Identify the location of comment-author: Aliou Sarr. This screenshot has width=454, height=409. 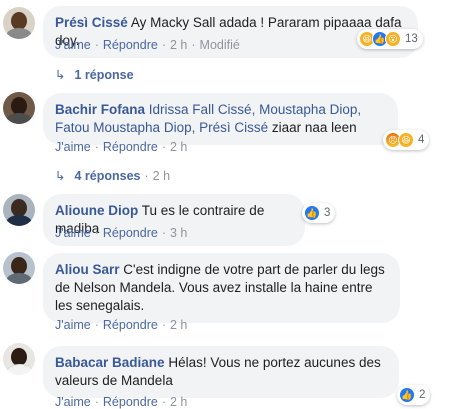
(87, 269).